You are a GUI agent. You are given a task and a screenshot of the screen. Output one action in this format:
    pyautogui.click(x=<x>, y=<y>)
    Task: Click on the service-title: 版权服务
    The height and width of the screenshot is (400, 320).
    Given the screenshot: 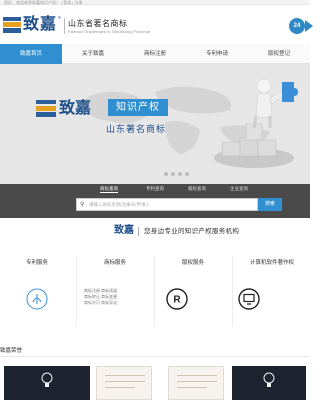 What is the action you would take?
    pyautogui.click(x=192, y=263)
    